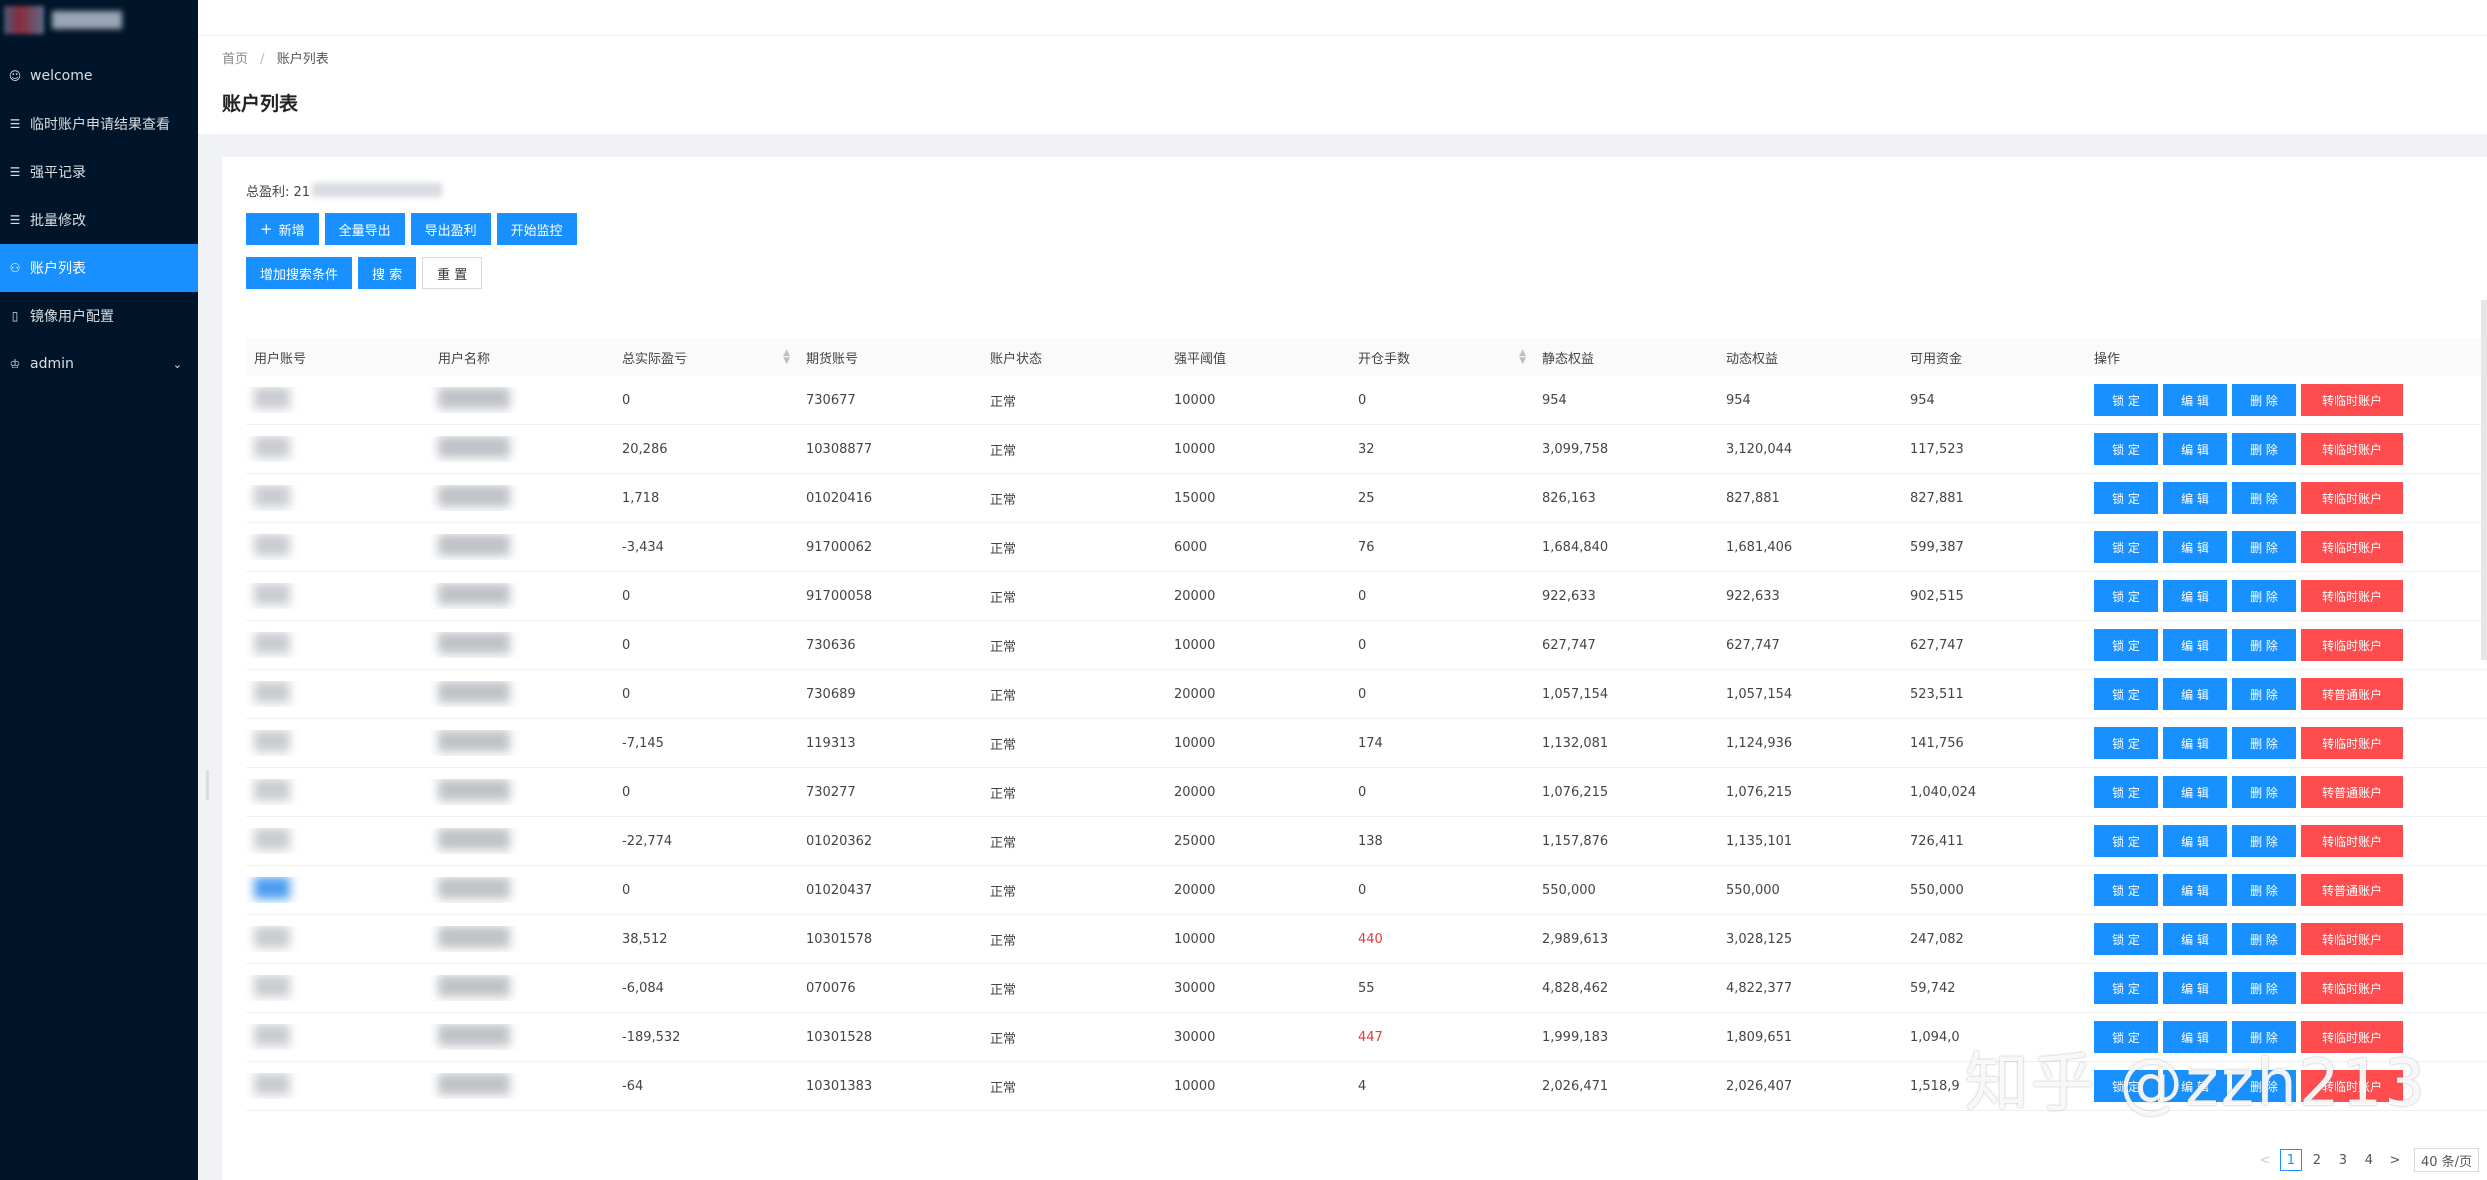 The height and width of the screenshot is (1180, 2487). What do you see at coordinates (1753, 596) in the screenshot?
I see `dynamic-equity-cell: 922,633` at bounding box center [1753, 596].